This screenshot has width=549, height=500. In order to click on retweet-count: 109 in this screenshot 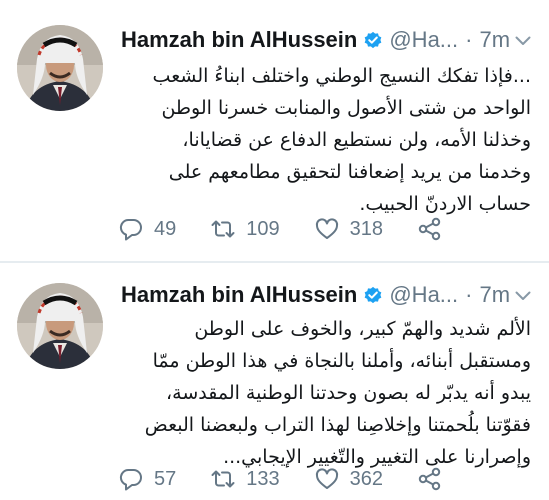, I will do `click(263, 228)`.